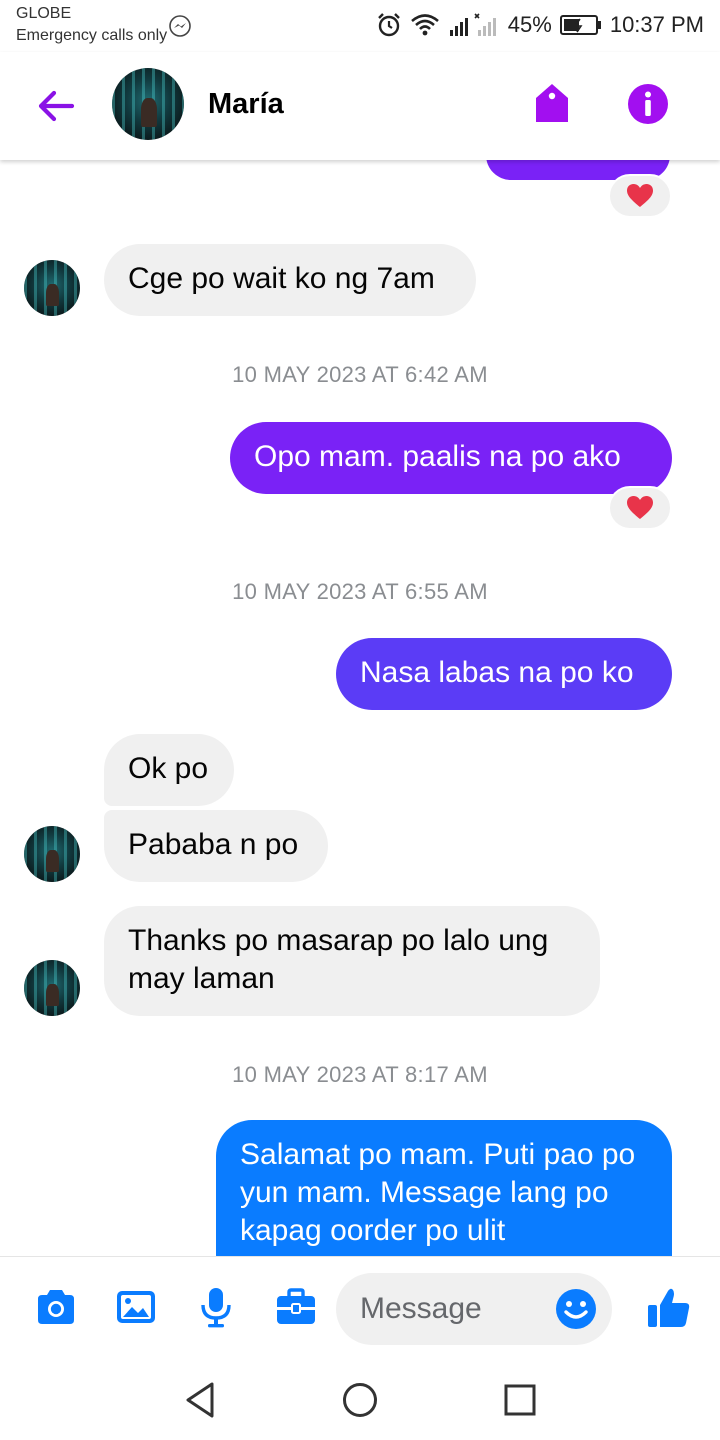 The height and width of the screenshot is (1440, 720). I want to click on status-bar: GLOBE Emergency calls only 45% 10:37 PM, so click(360, 26).